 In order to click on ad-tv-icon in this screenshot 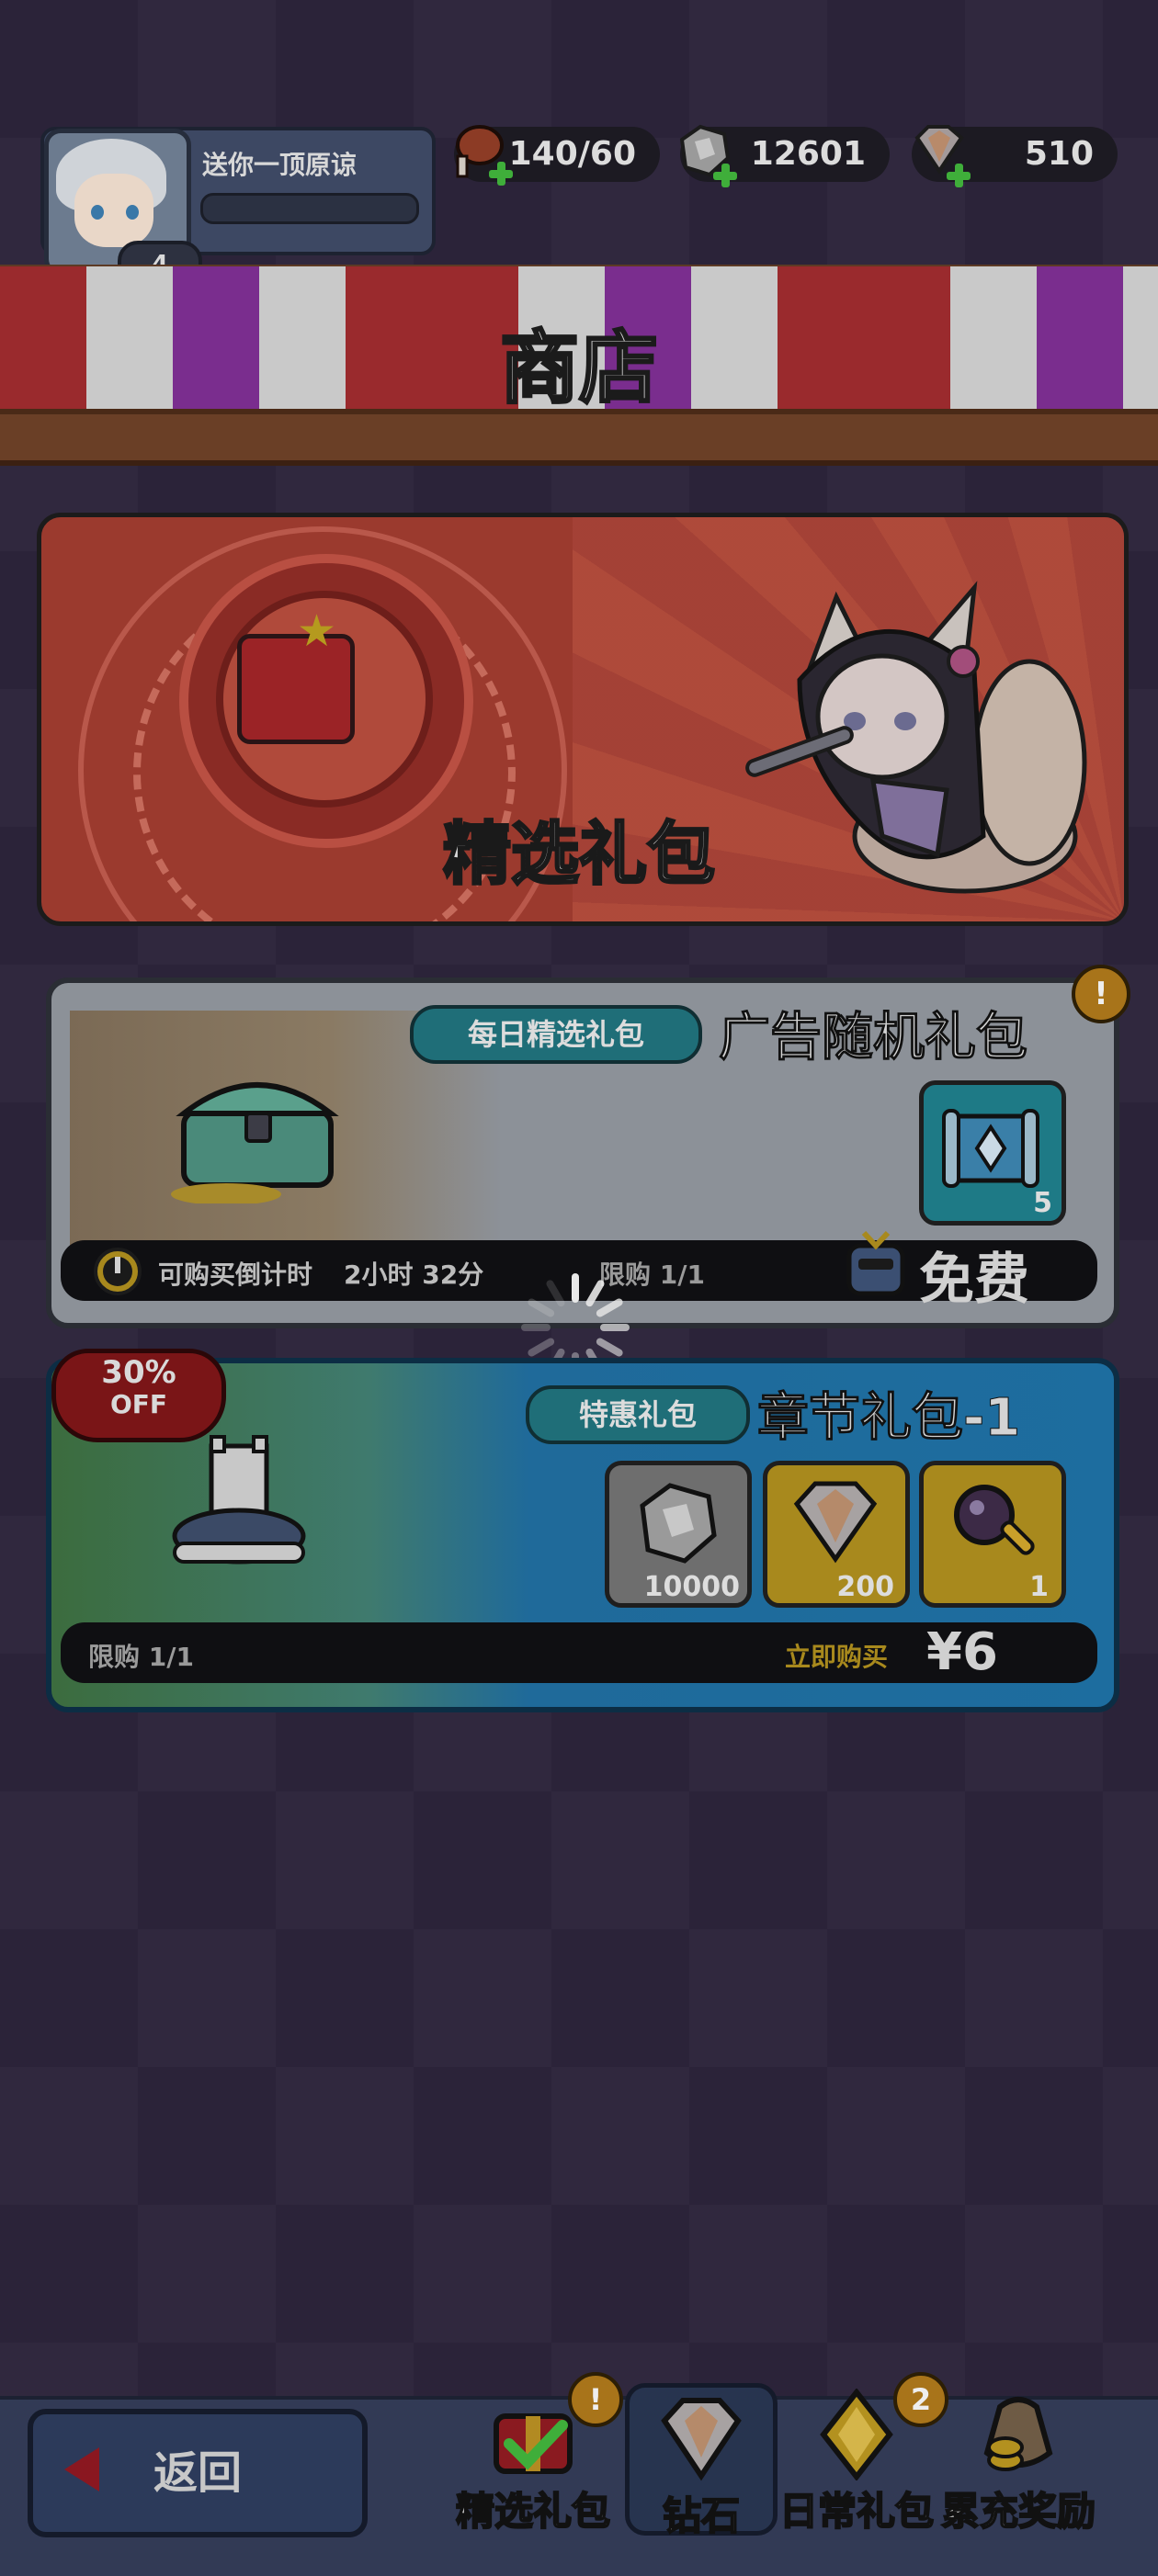, I will do `click(875, 1263)`.